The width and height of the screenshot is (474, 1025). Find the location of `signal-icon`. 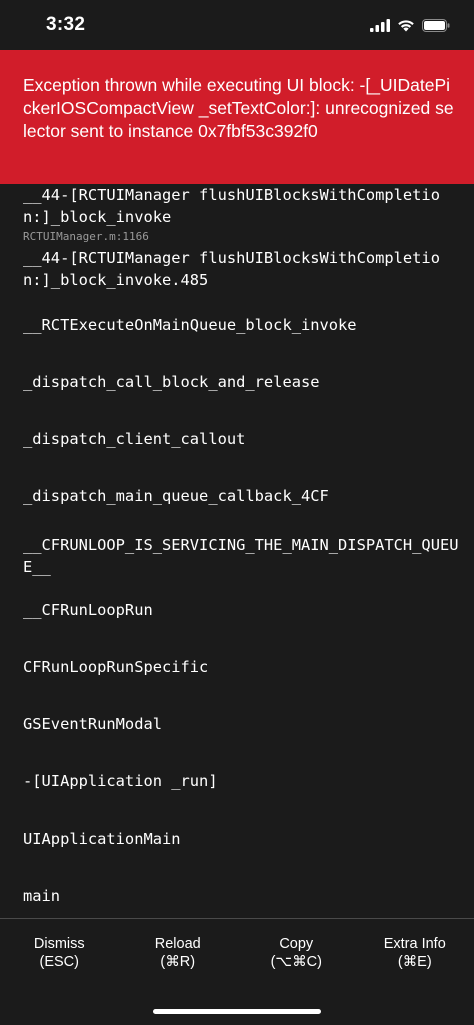

signal-icon is located at coordinates (380, 25).